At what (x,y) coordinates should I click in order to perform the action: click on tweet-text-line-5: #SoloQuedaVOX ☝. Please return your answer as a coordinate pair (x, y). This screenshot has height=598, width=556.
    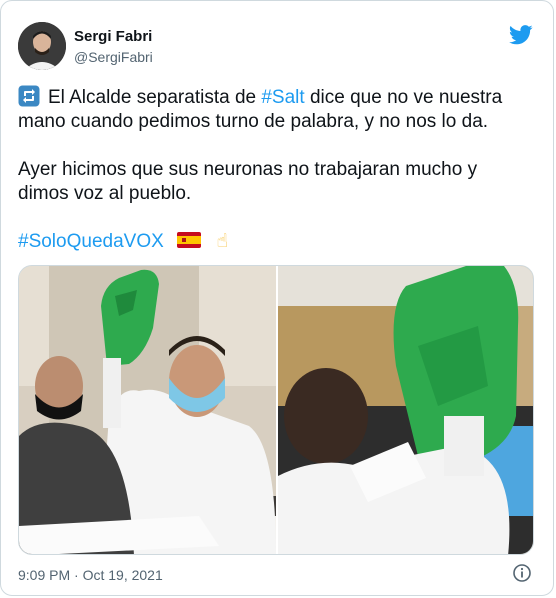
    Looking at the image, I should click on (123, 242).